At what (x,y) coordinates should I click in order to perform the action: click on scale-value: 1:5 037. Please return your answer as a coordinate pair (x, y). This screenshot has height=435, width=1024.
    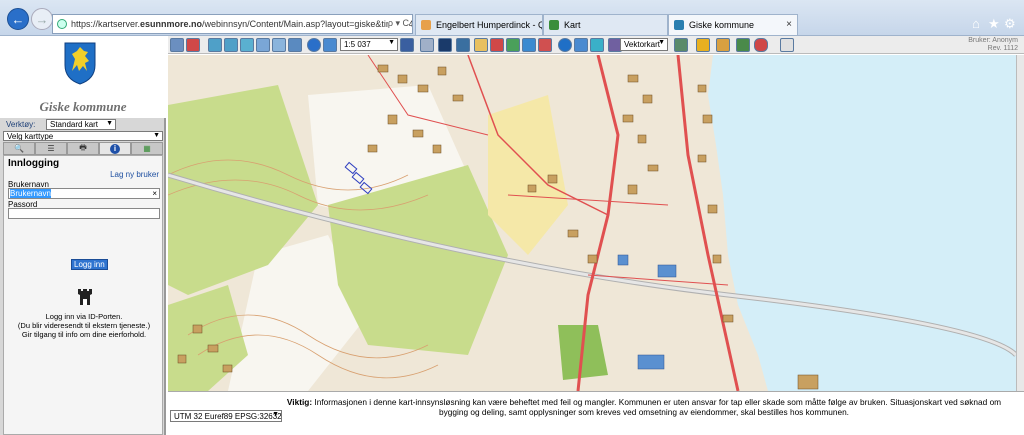
    Looking at the image, I should click on (357, 44).